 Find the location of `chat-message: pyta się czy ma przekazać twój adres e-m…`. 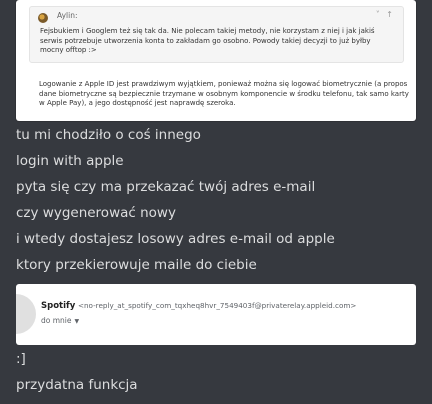

chat-message: pyta się czy ma przekazać twój adres e-m… is located at coordinates (166, 187).